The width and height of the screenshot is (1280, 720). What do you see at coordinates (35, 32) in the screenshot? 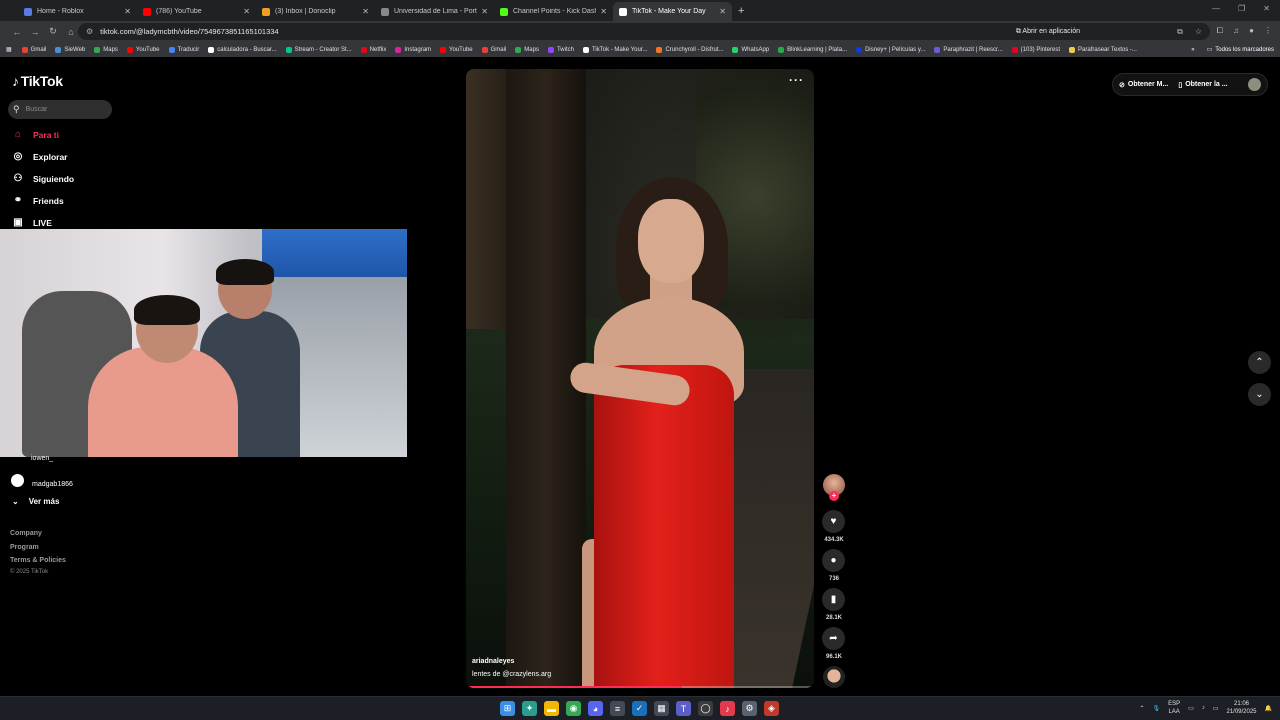
I see `forward-icon: →` at bounding box center [35, 32].